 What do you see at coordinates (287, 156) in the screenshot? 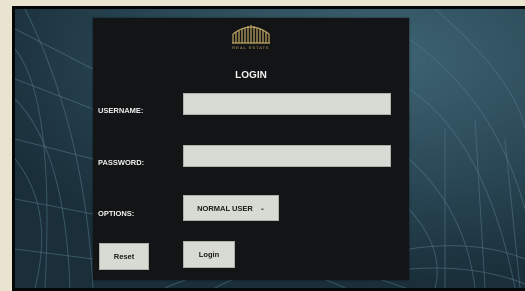
I see `password-field` at bounding box center [287, 156].